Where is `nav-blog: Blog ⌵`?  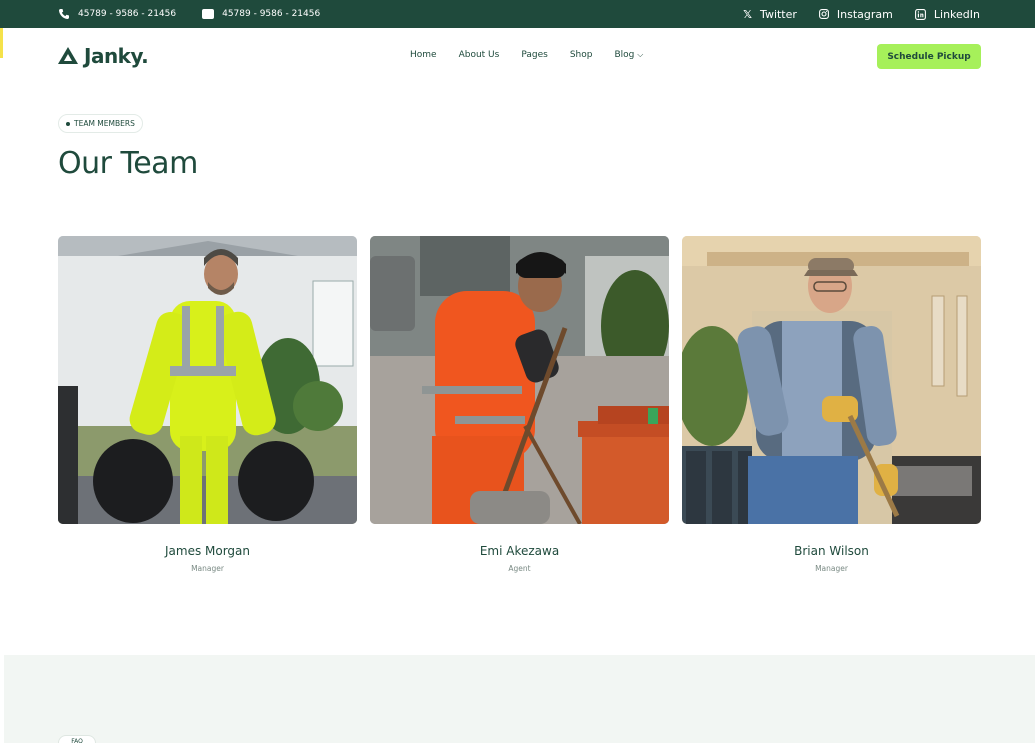
nav-blog: Blog ⌵ is located at coordinates (628, 55).